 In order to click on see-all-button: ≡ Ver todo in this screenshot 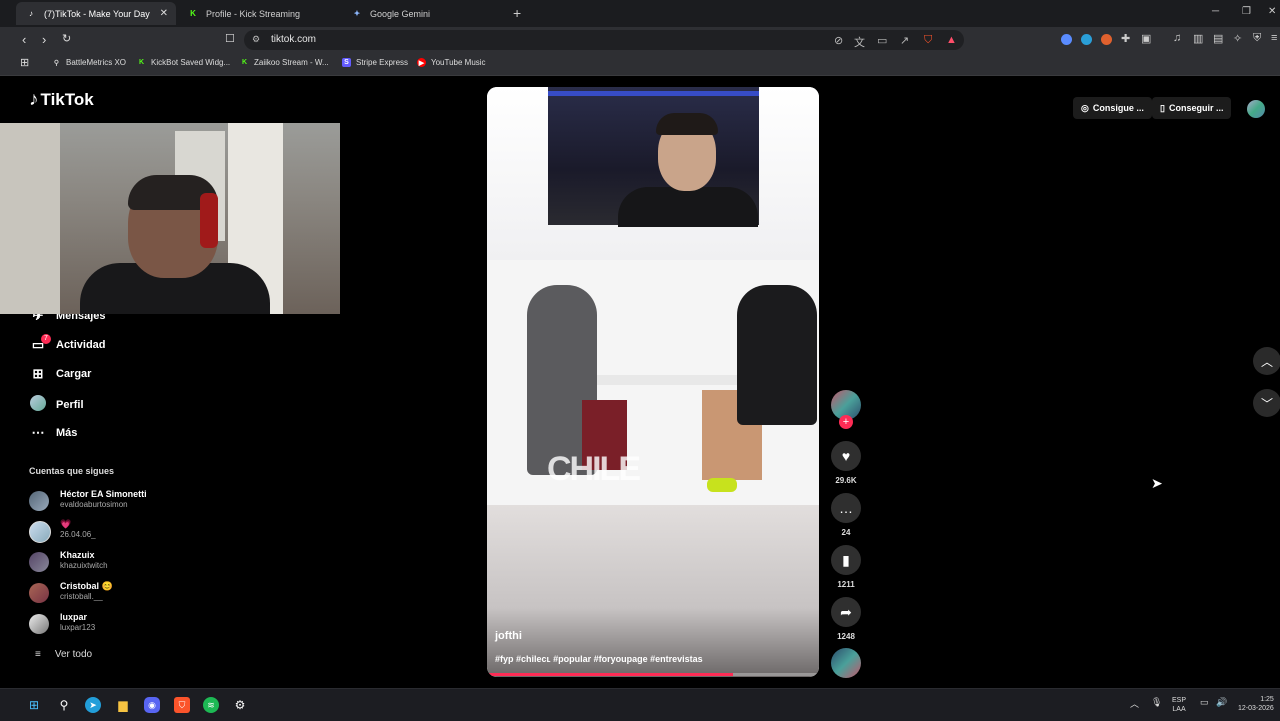, I will do `click(63, 654)`.